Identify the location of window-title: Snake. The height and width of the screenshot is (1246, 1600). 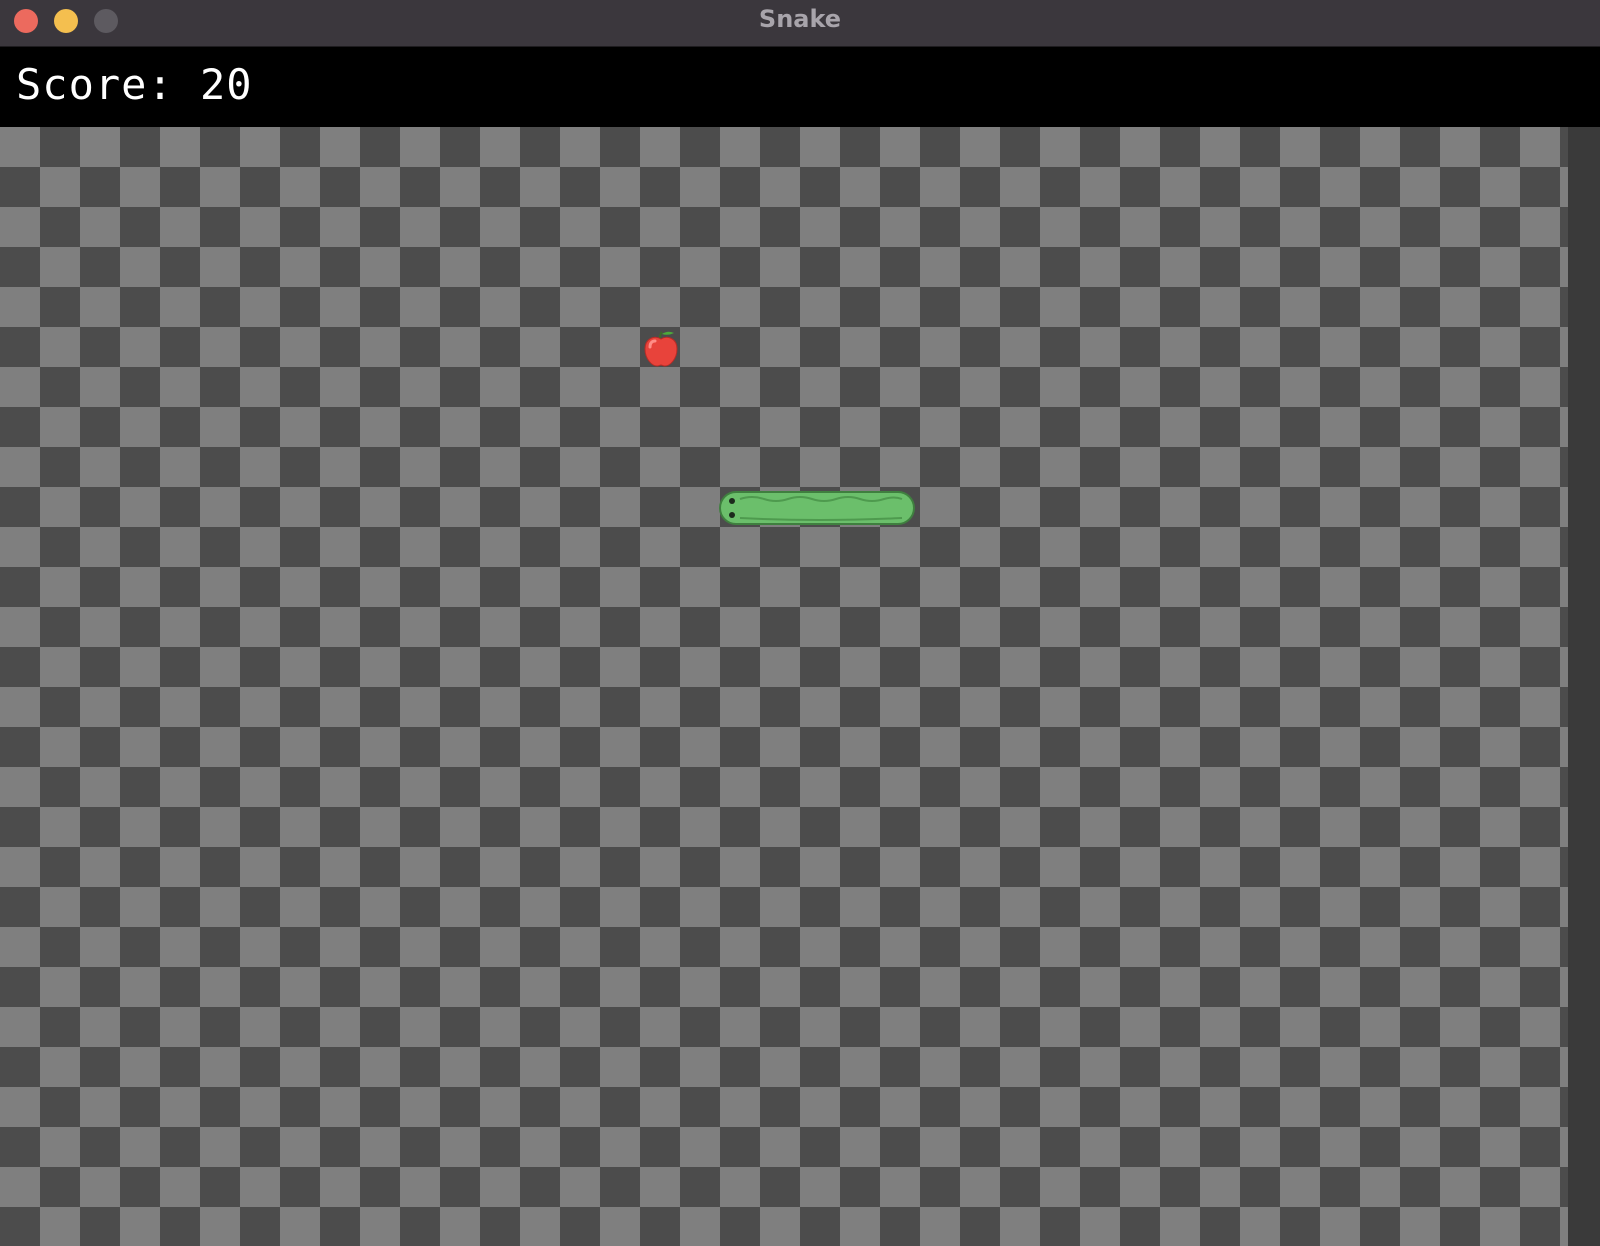
(800, 19).